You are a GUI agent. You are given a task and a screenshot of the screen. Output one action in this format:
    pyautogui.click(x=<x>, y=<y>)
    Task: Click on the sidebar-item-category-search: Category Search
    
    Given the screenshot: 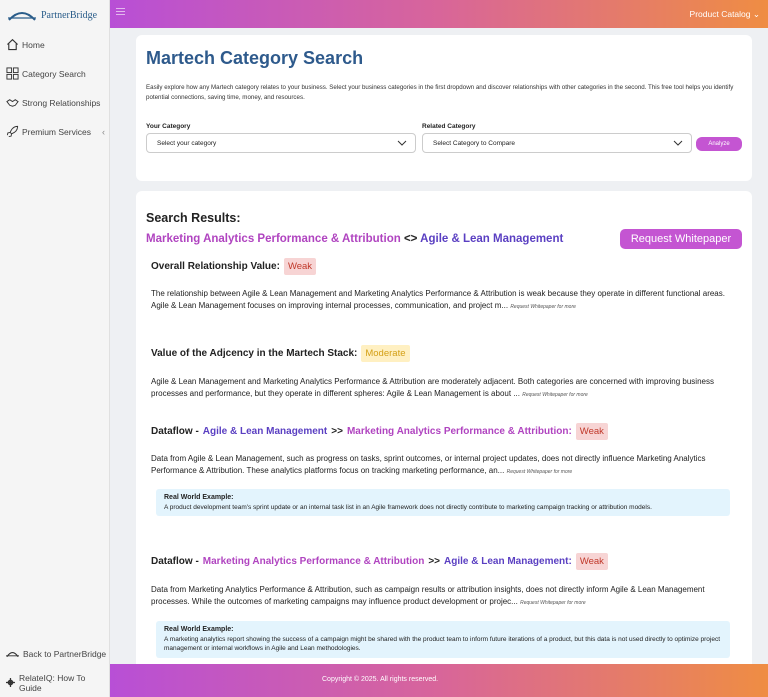 What is the action you would take?
    pyautogui.click(x=54, y=73)
    